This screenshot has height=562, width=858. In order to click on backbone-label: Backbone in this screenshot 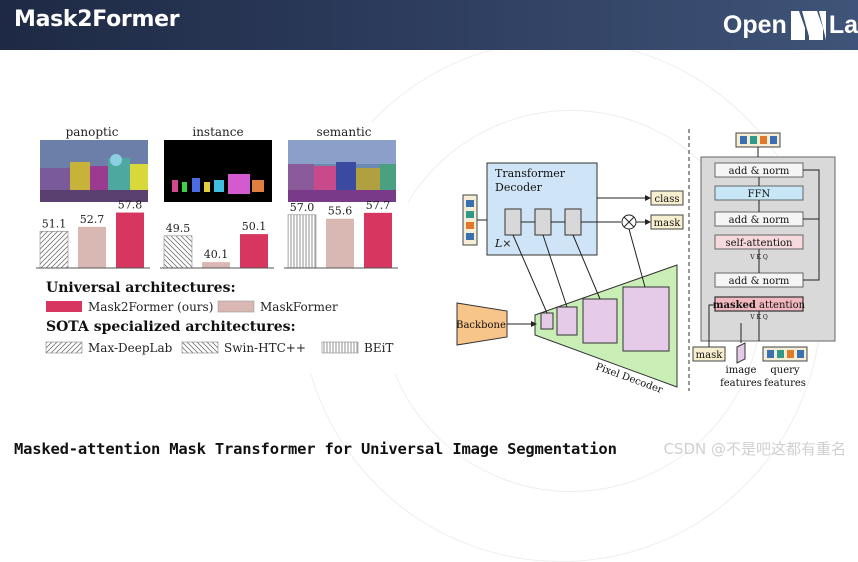, I will do `click(481, 325)`.